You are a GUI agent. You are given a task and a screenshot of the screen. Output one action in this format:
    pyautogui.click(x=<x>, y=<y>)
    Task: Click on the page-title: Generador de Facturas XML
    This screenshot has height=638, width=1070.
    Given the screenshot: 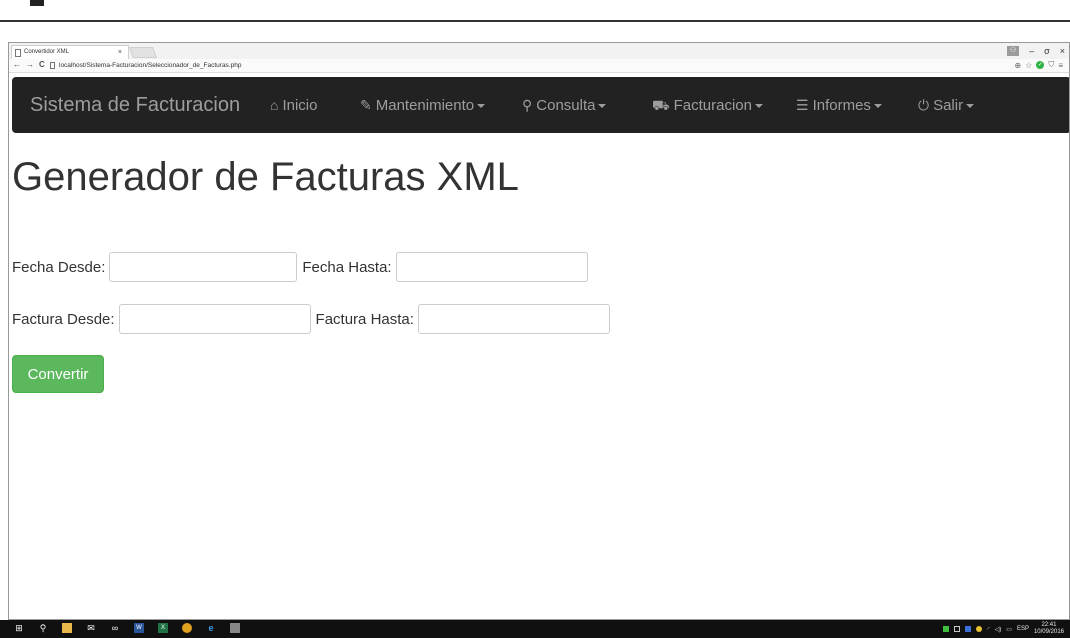 What is the action you would take?
    pyautogui.click(x=265, y=177)
    